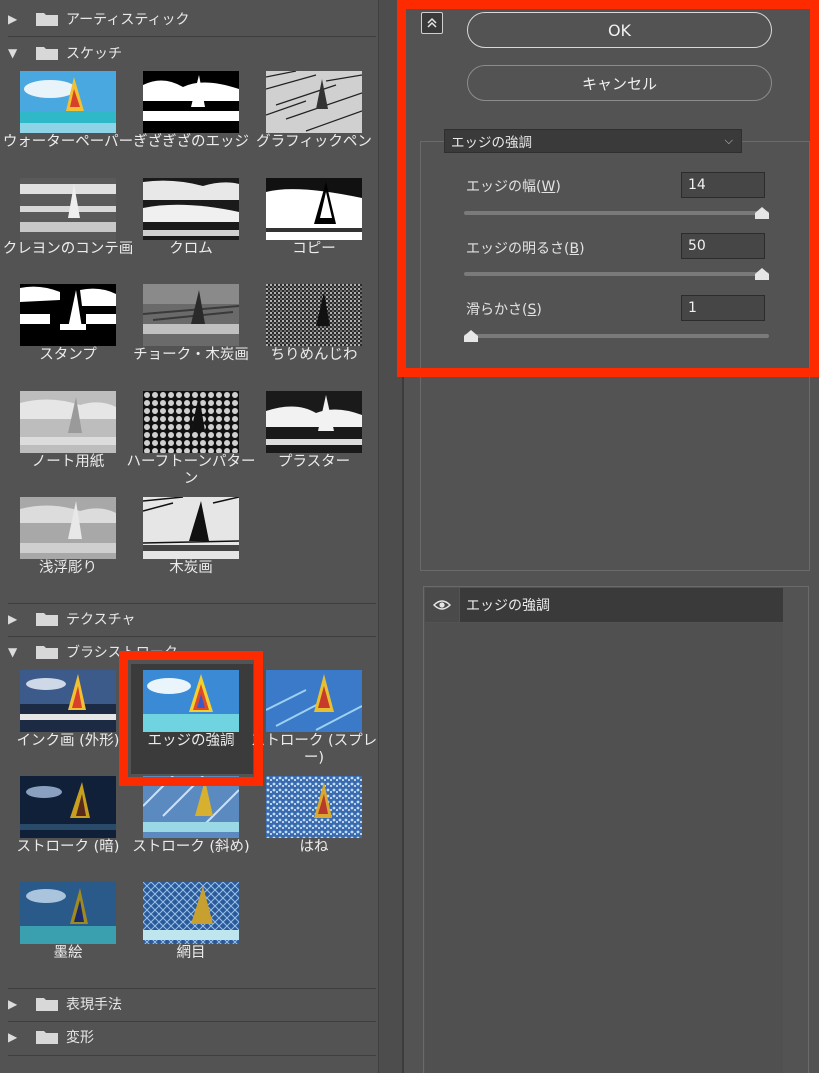 The width and height of the screenshot is (819, 1073). I want to click on filter-thumb-halftone: ハーフトーンパターン, so click(191, 443).